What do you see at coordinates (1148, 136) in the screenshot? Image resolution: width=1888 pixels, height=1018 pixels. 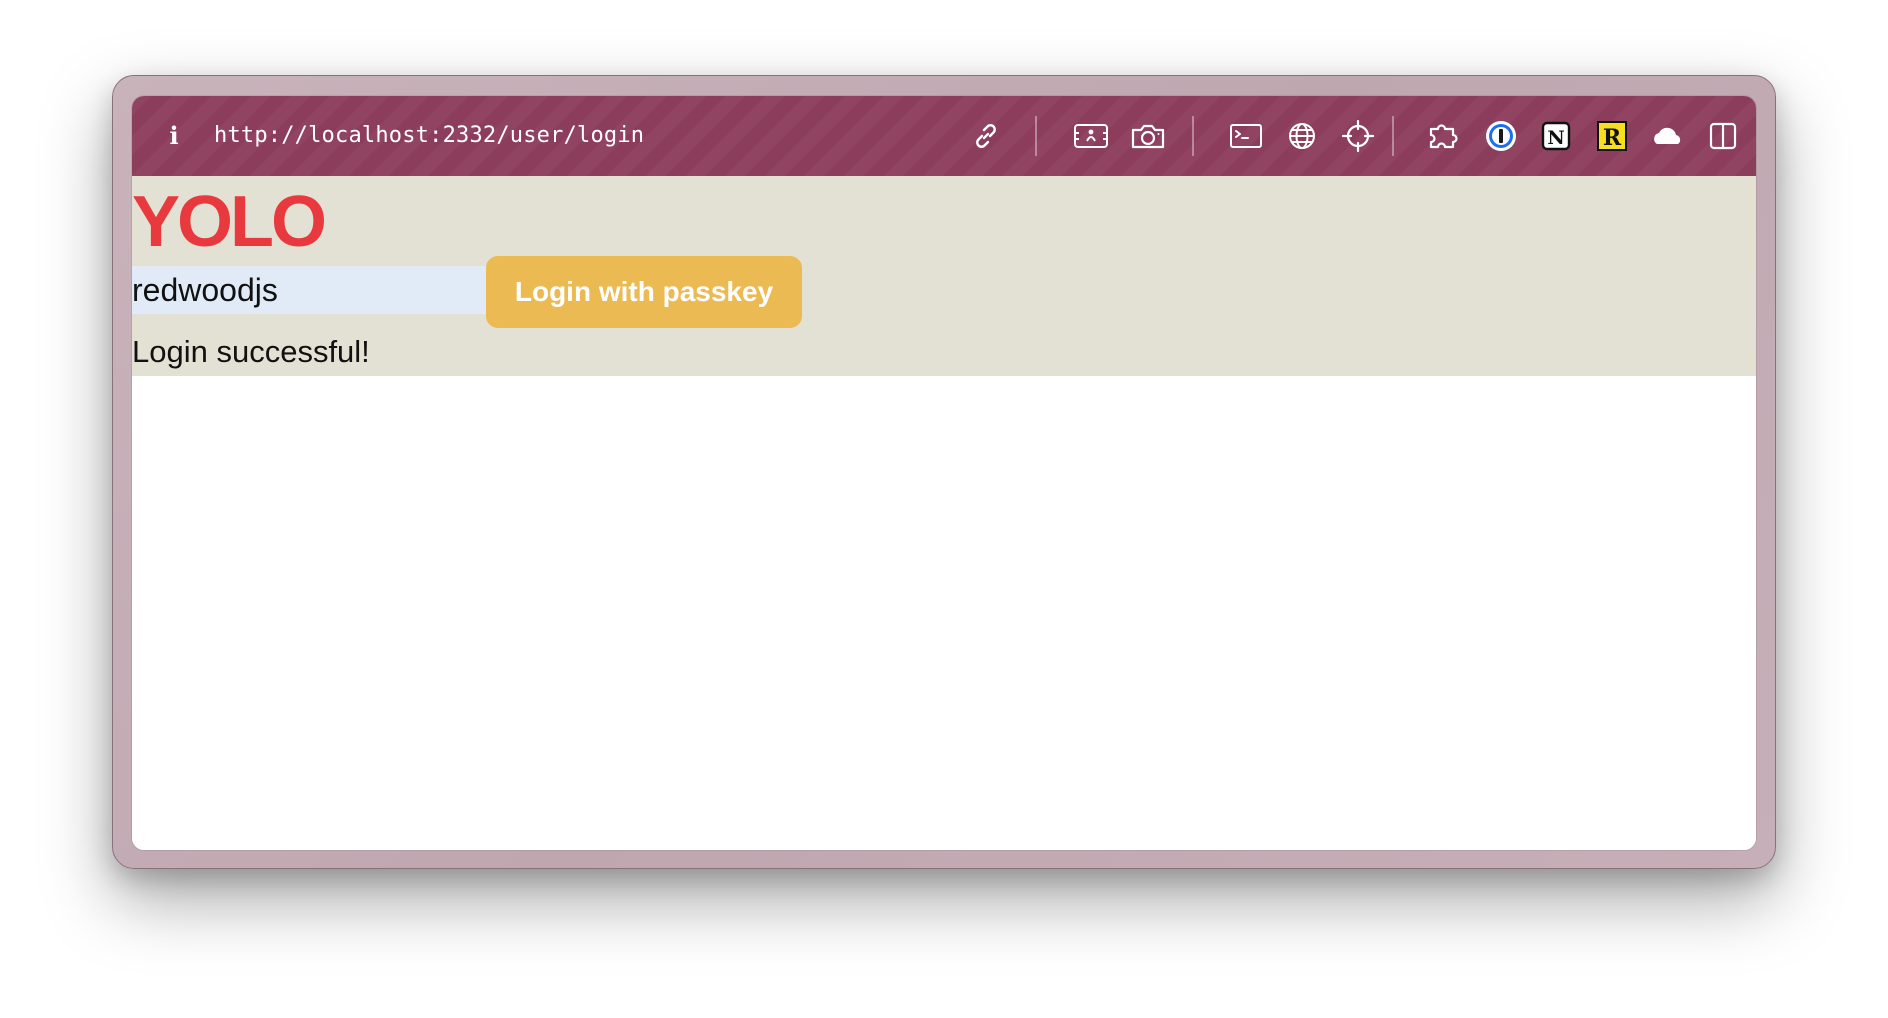 I see `camera-icon` at bounding box center [1148, 136].